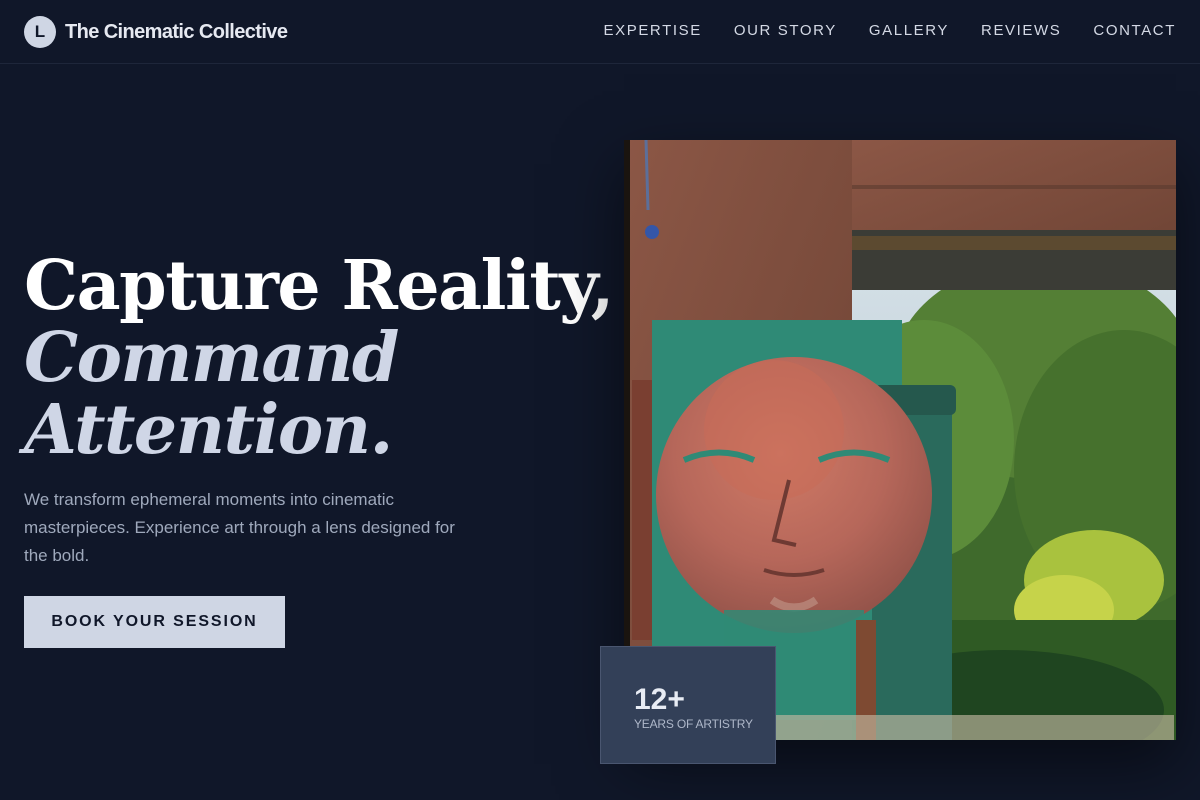  What do you see at coordinates (659, 699) in the screenshot?
I see `stat-value: 12+` at bounding box center [659, 699].